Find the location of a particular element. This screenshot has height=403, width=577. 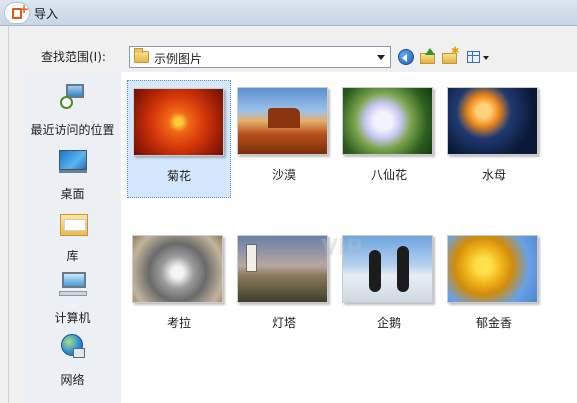

file-name: 水母 is located at coordinates (493, 175).